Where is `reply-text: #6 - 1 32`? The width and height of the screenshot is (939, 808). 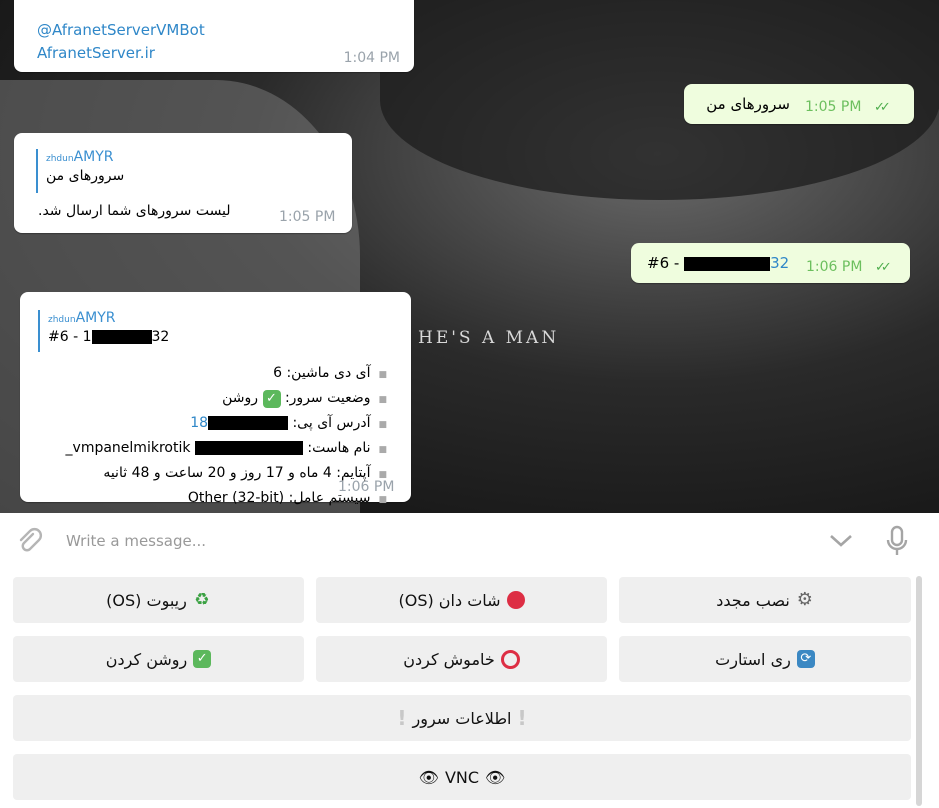
reply-text: #6 - 1 32 is located at coordinates (109, 337).